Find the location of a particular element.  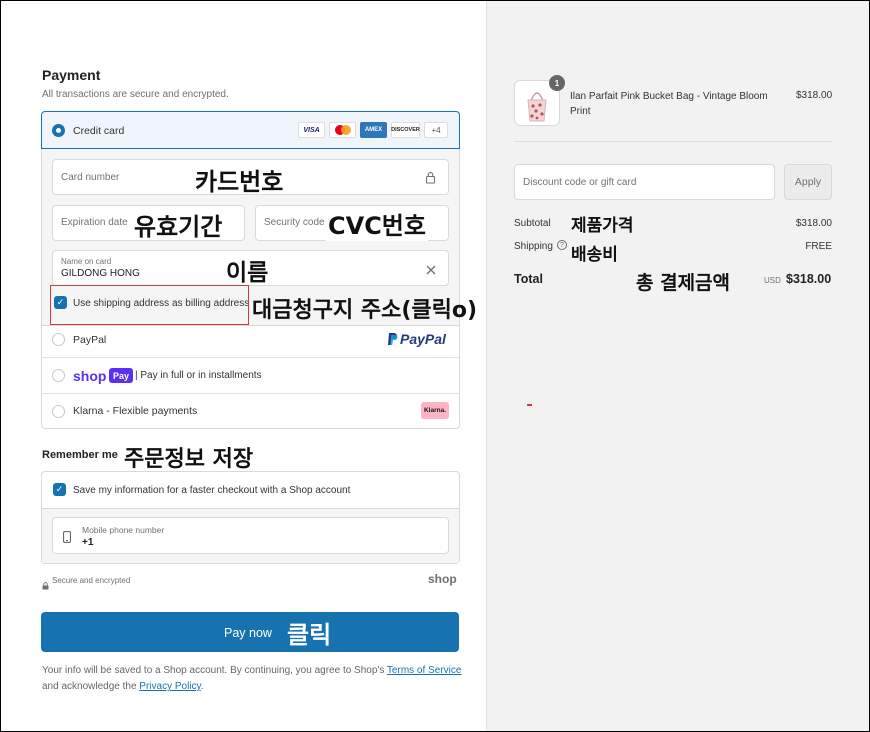

summary-divider is located at coordinates (673, 141).